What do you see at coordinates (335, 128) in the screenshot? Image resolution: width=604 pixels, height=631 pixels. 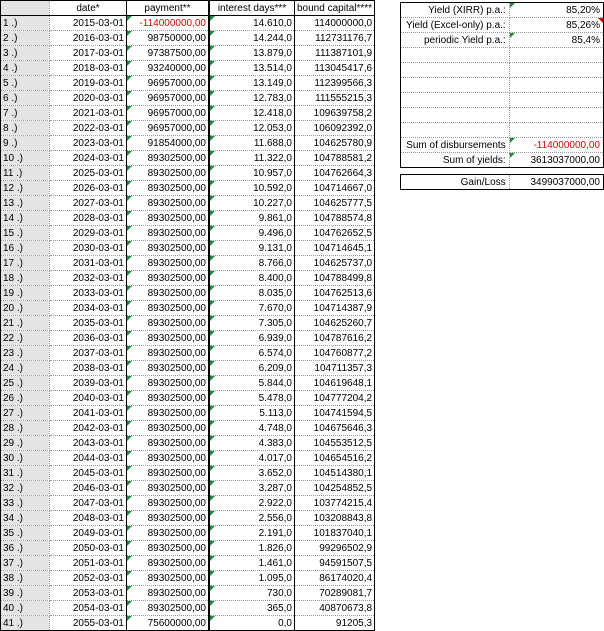 I see `bound-capital-cell: 106092392,0` at bounding box center [335, 128].